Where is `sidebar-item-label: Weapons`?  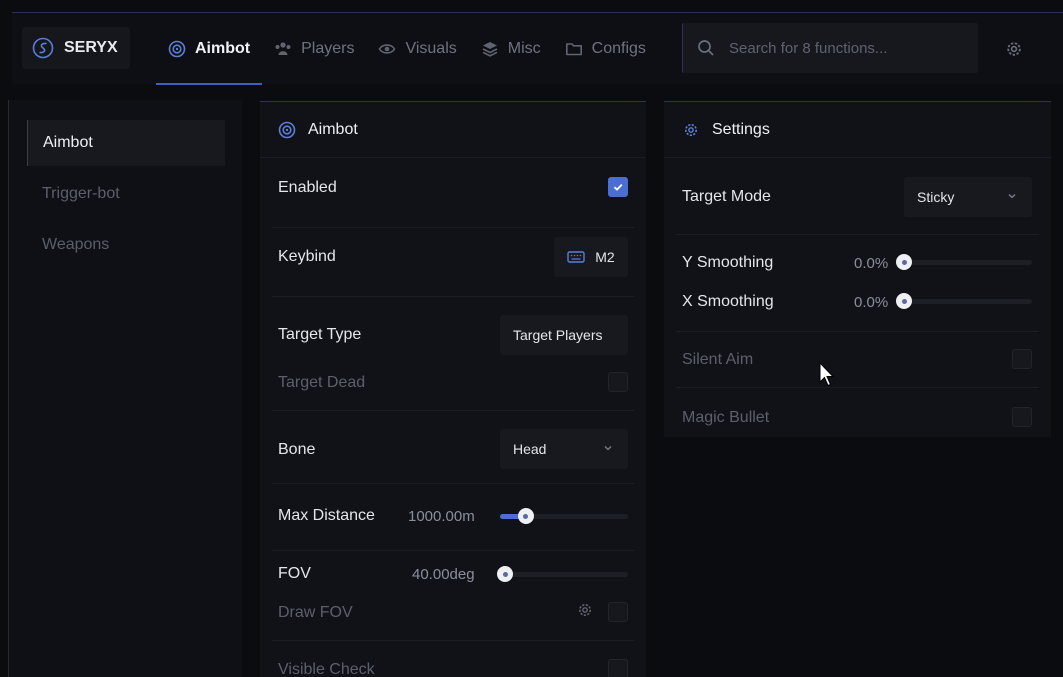 sidebar-item-label: Weapons is located at coordinates (76, 244).